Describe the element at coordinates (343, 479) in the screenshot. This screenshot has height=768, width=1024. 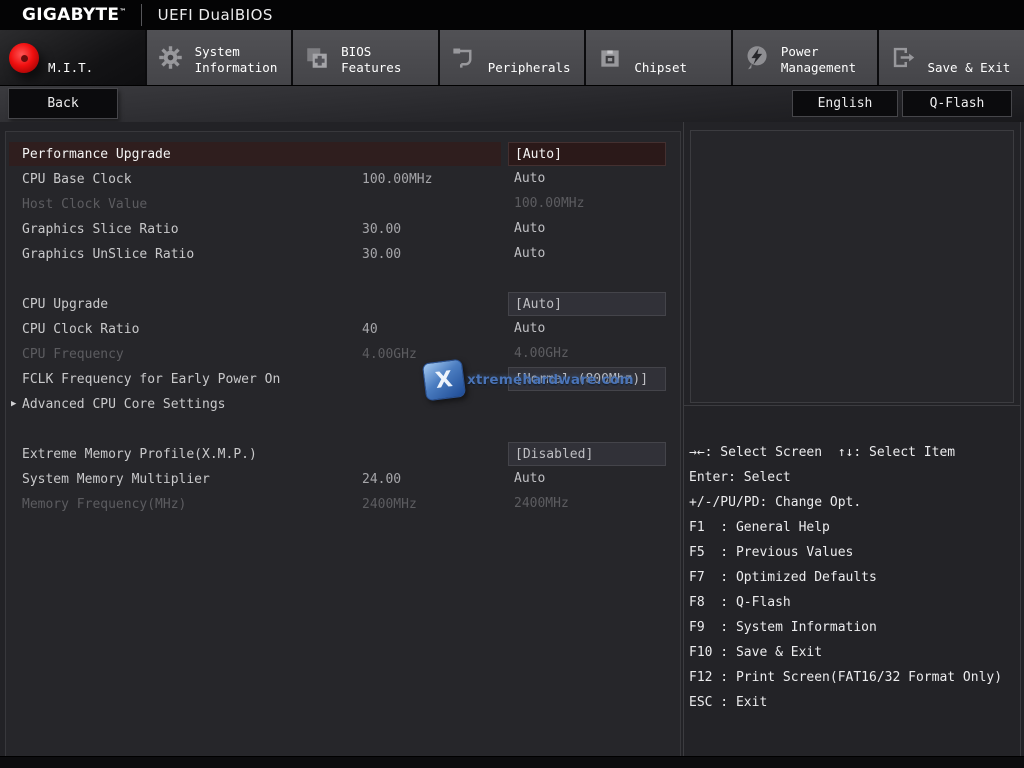
I see `row-system-memory-multiplier: System Memory Multiplier 24.00 Auto` at that location.